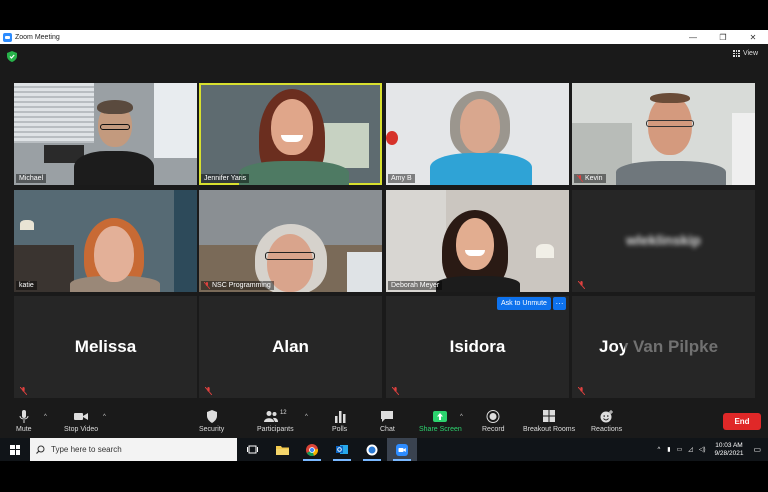 This screenshot has height=492, width=768. I want to click on chat-icon, so click(387, 416).